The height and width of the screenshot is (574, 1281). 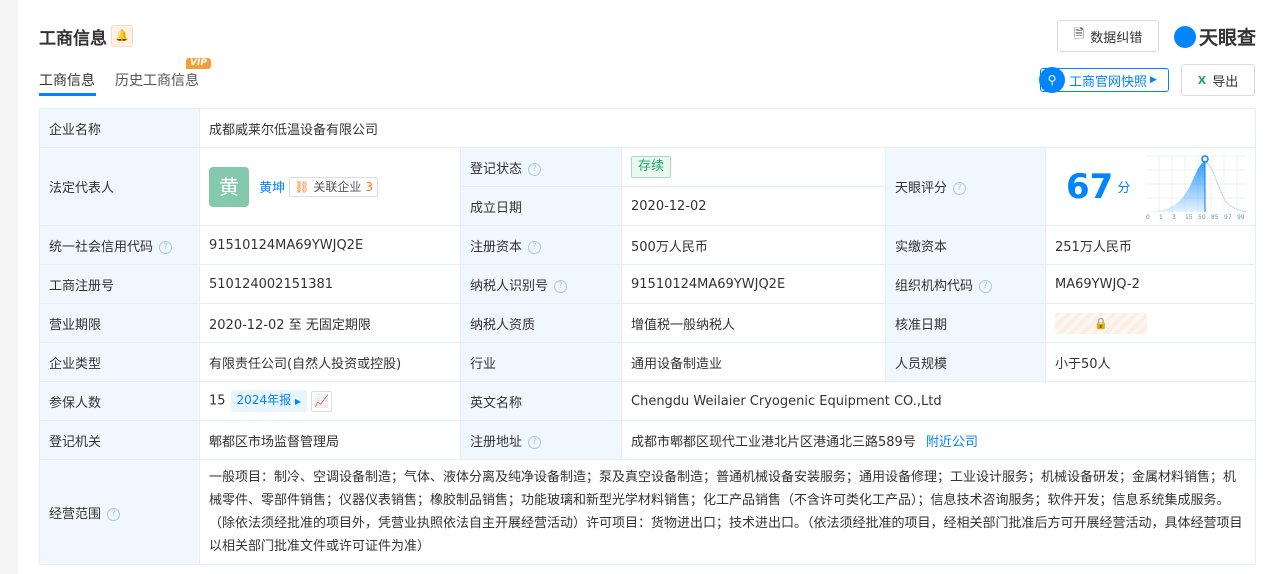 I want to click on relation-icon: ⛓, so click(x=302, y=186).